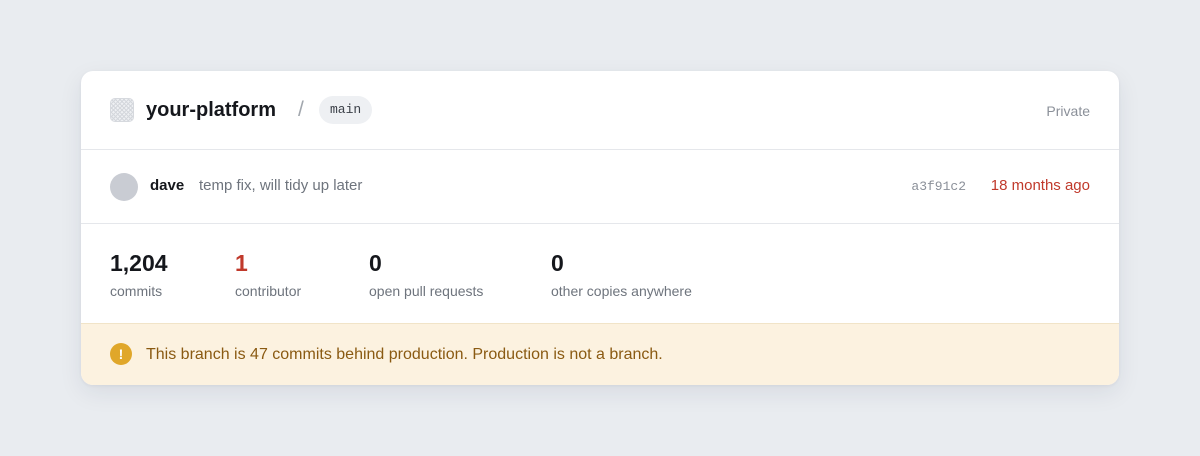  I want to click on commit-author: dave, so click(167, 186).